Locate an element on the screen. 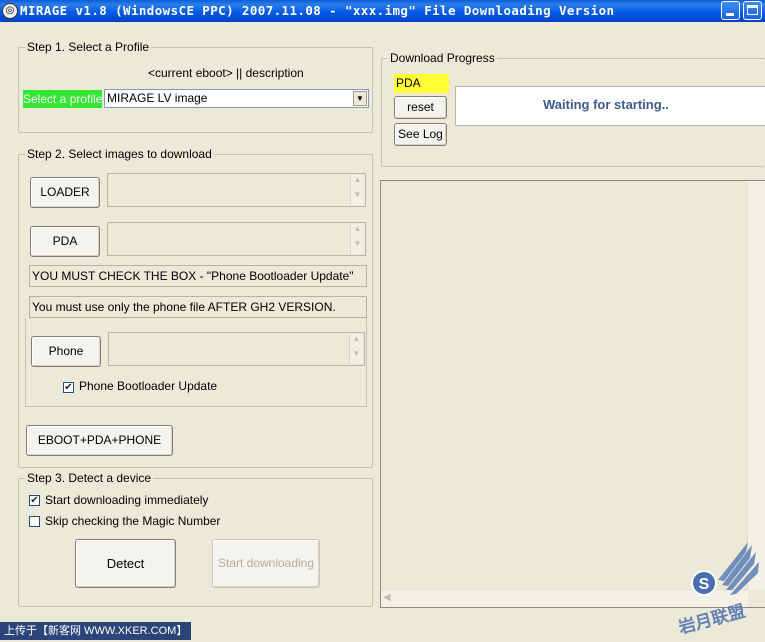 The image size is (765, 642). status-display: Waiting for starting.. is located at coordinates (610, 106).